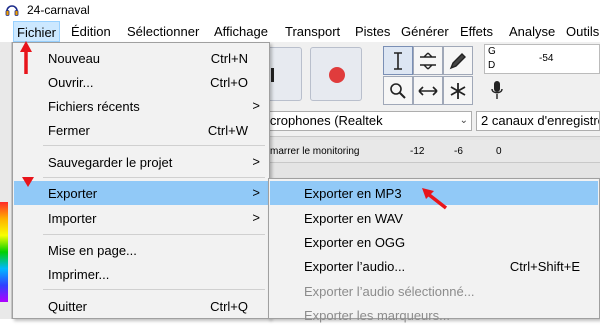 Image resolution: width=600 pixels, height=327 pixels. I want to click on submenu-item-exporter-audio: Exporter l’audio... Ctrl+Shift+E, so click(434, 266).